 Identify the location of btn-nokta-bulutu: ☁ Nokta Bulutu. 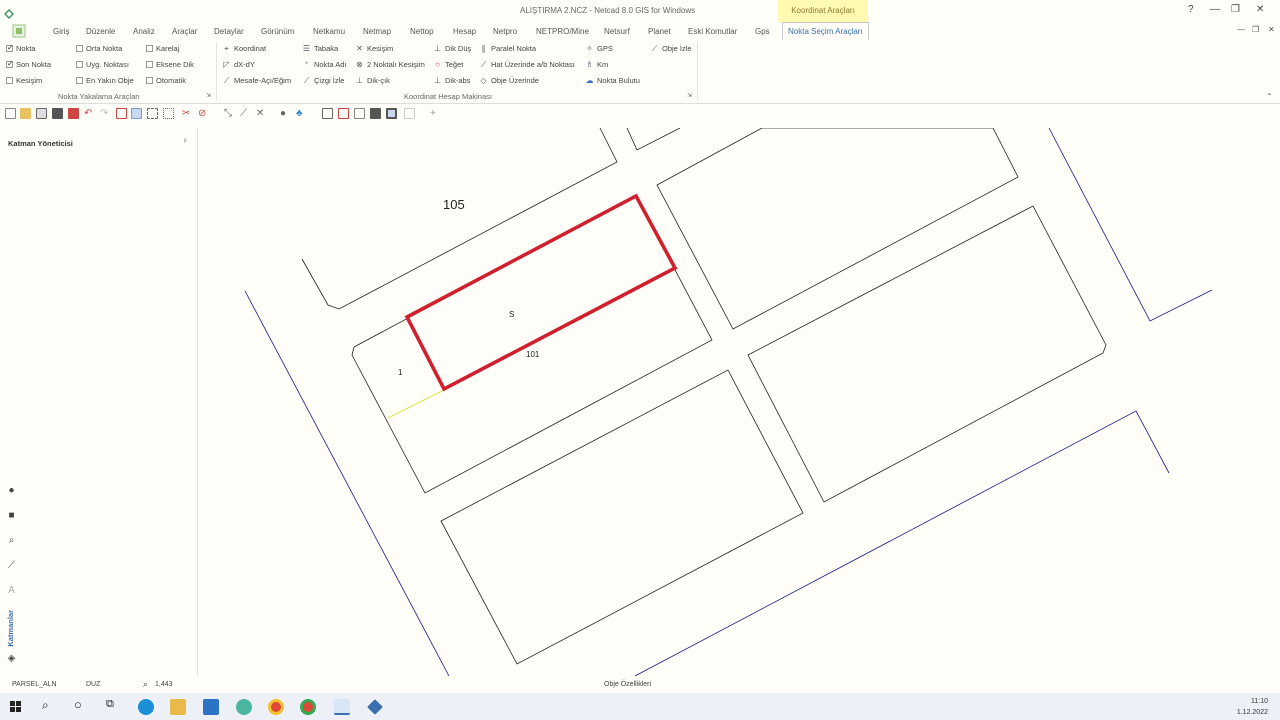
(612, 80).